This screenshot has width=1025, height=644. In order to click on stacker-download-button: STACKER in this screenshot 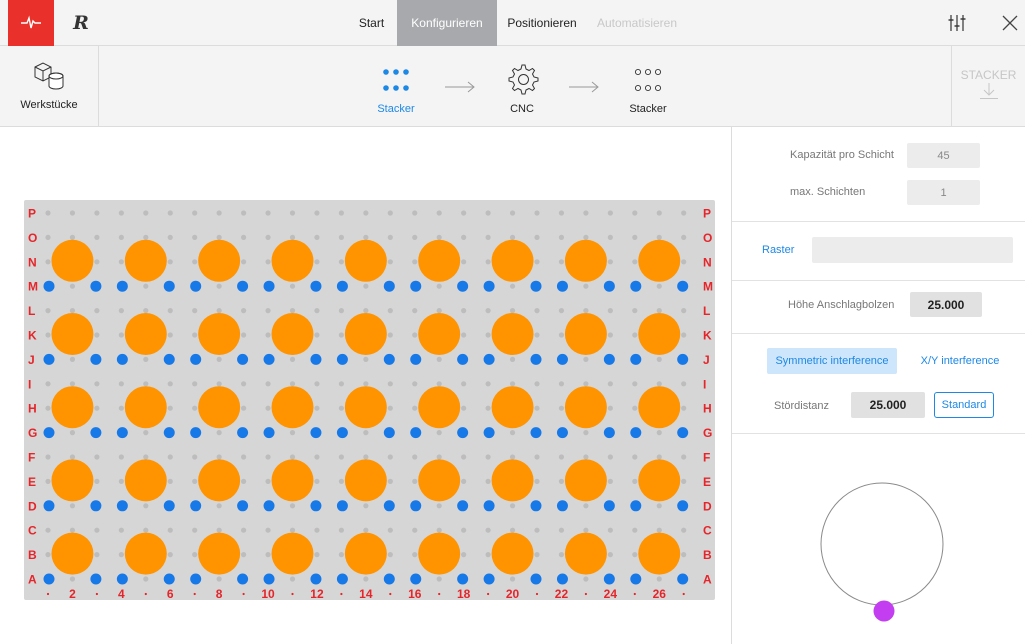, I will do `click(988, 86)`.